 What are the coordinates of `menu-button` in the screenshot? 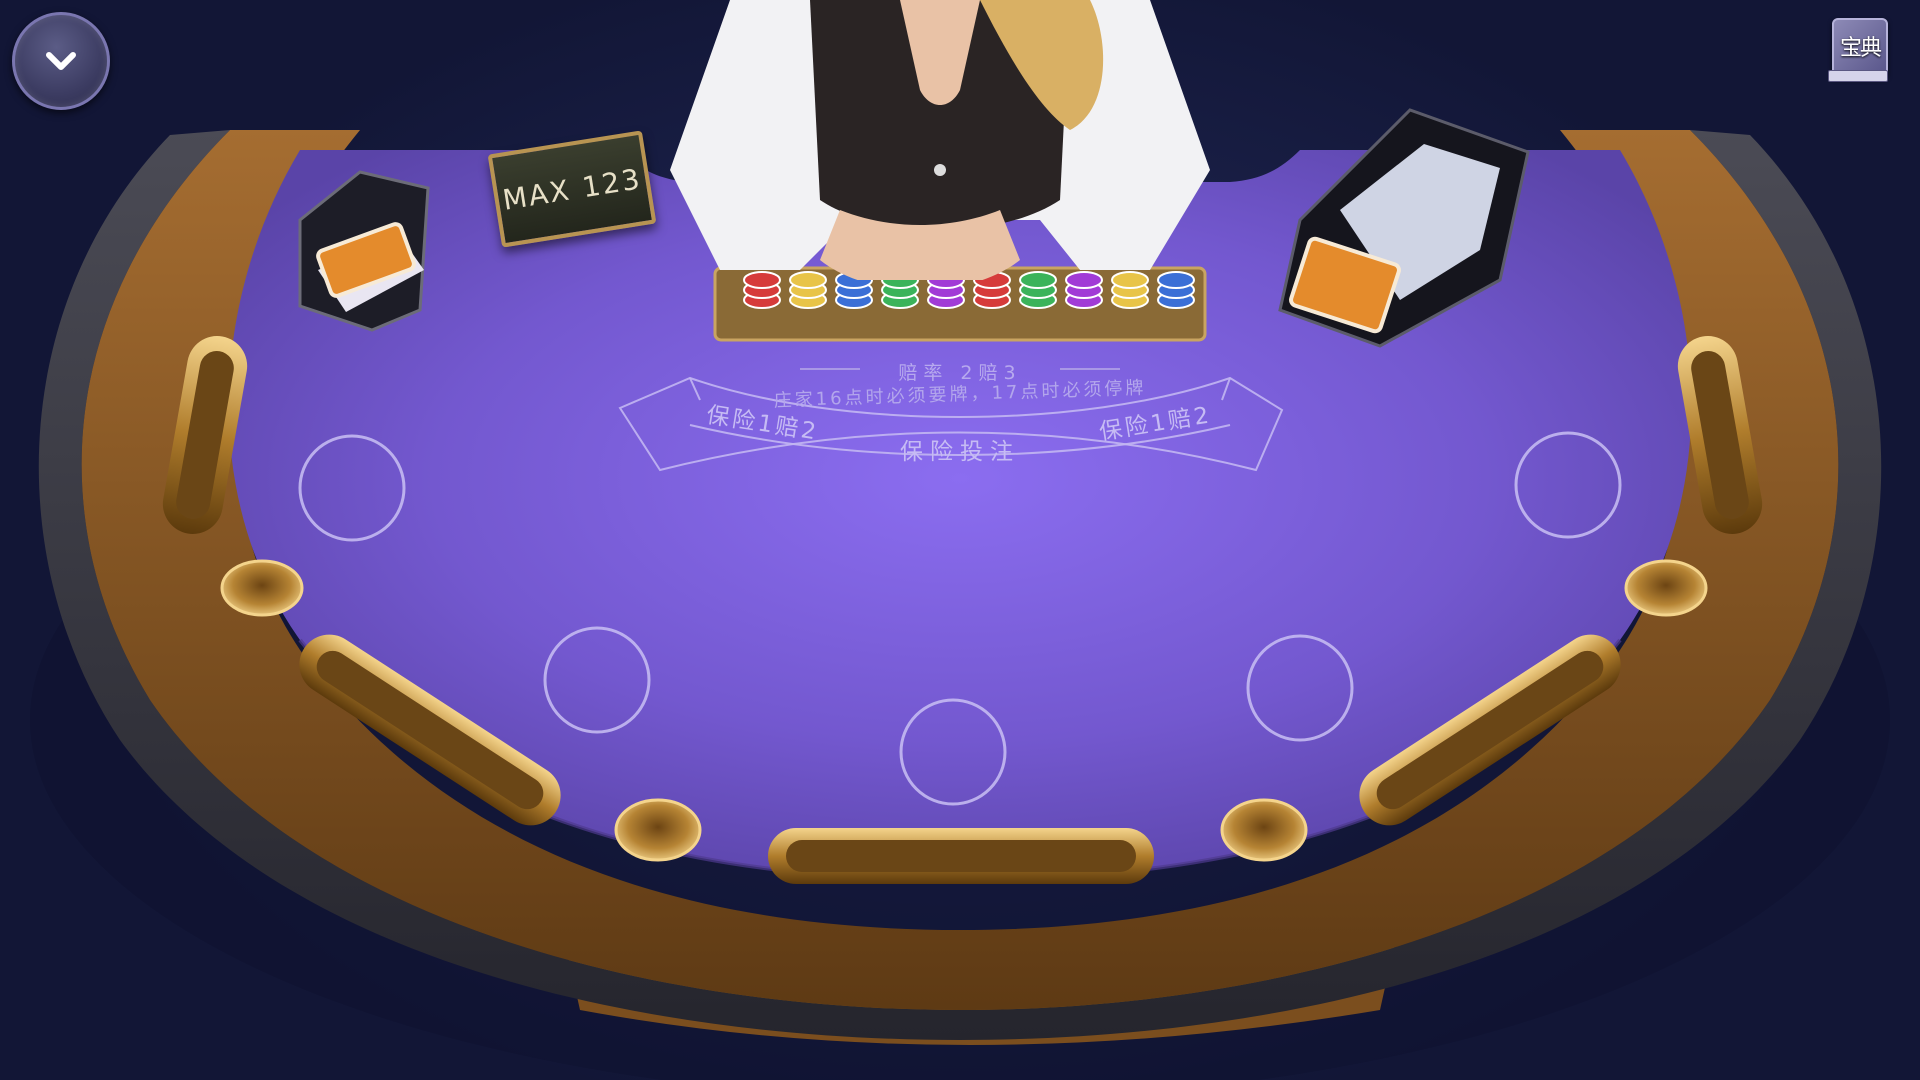 It's located at (61, 61).